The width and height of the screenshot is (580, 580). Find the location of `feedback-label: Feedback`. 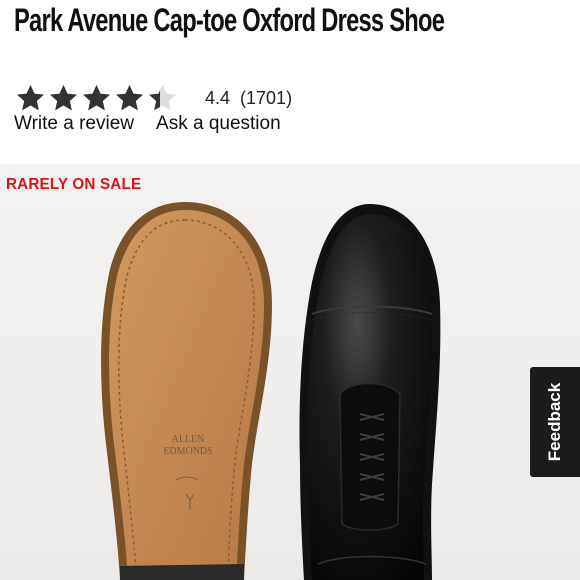

feedback-label: Feedback is located at coordinates (554, 422).